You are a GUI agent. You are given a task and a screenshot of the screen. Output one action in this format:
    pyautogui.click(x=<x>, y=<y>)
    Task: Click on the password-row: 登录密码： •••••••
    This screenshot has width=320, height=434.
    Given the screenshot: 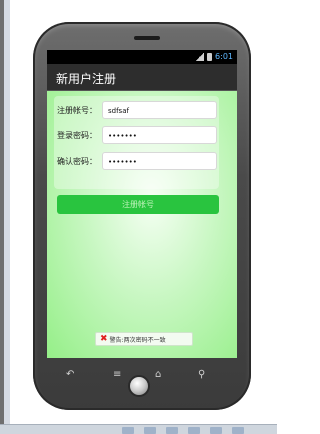 What is the action you would take?
    pyautogui.click(x=137, y=136)
    